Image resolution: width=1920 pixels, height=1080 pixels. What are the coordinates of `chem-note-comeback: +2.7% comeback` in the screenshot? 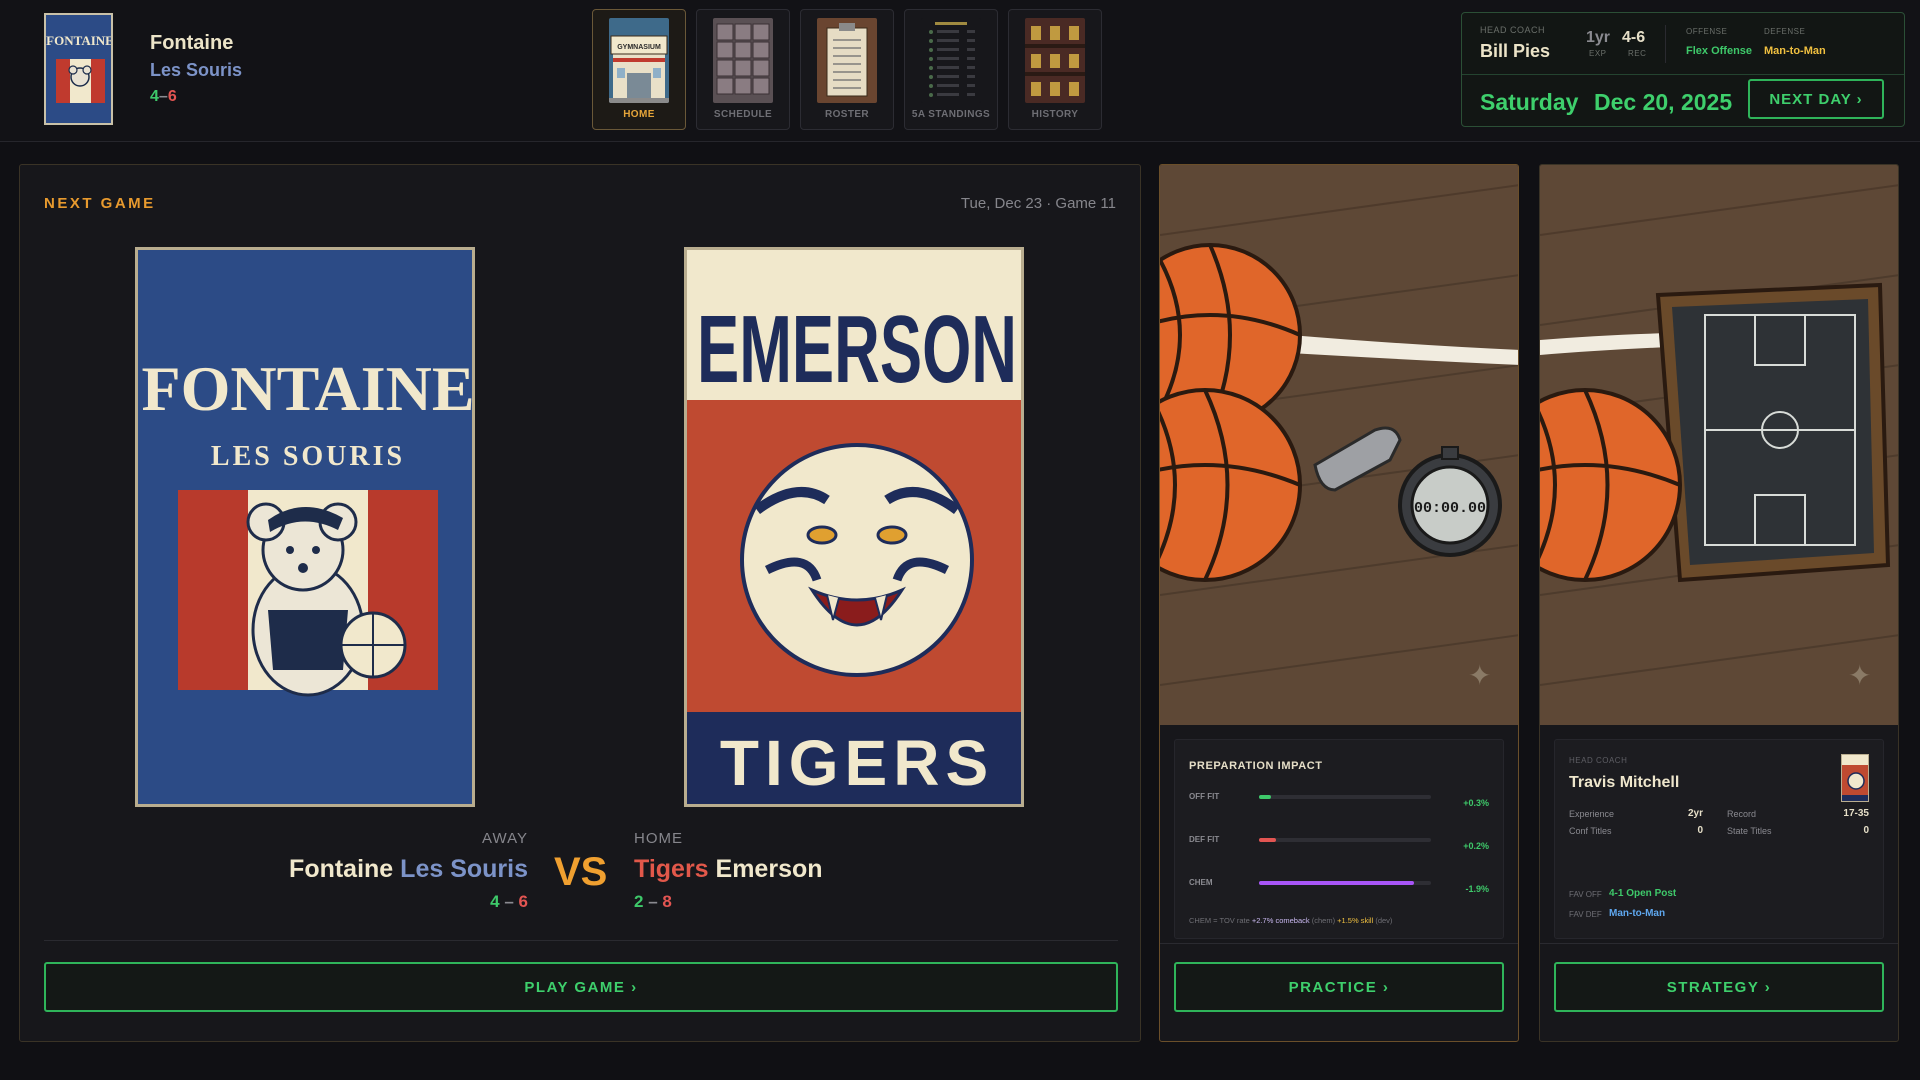 It's located at (1280, 920).